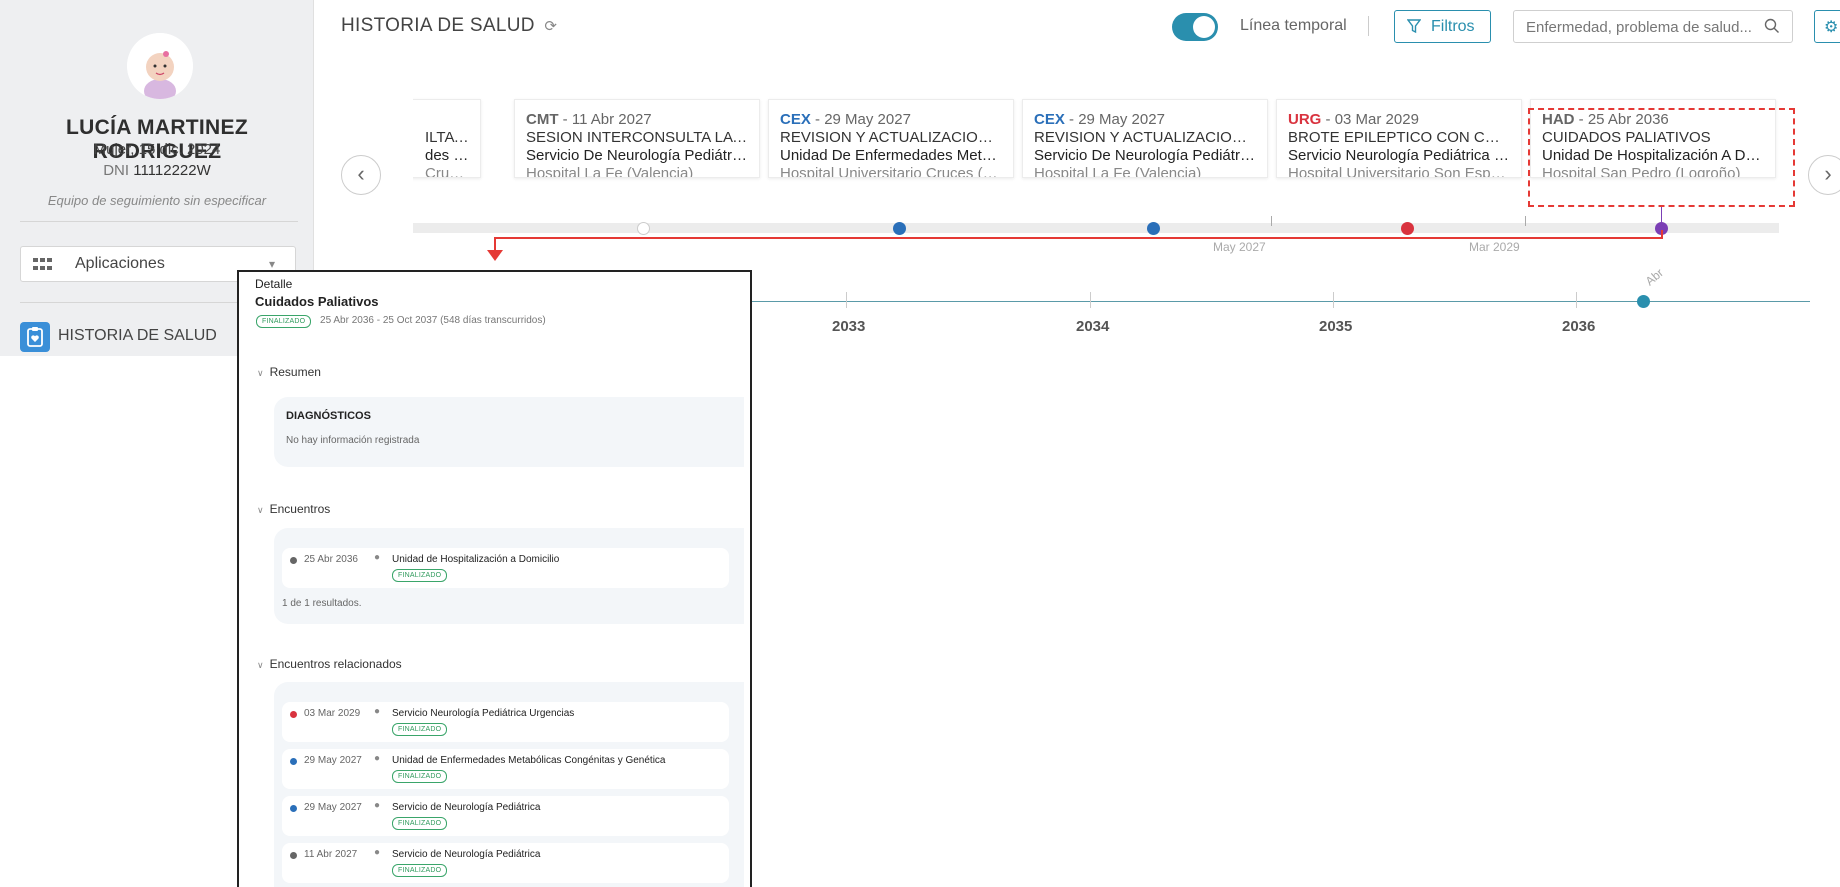  I want to click on year-axis-marker, so click(1643, 301).